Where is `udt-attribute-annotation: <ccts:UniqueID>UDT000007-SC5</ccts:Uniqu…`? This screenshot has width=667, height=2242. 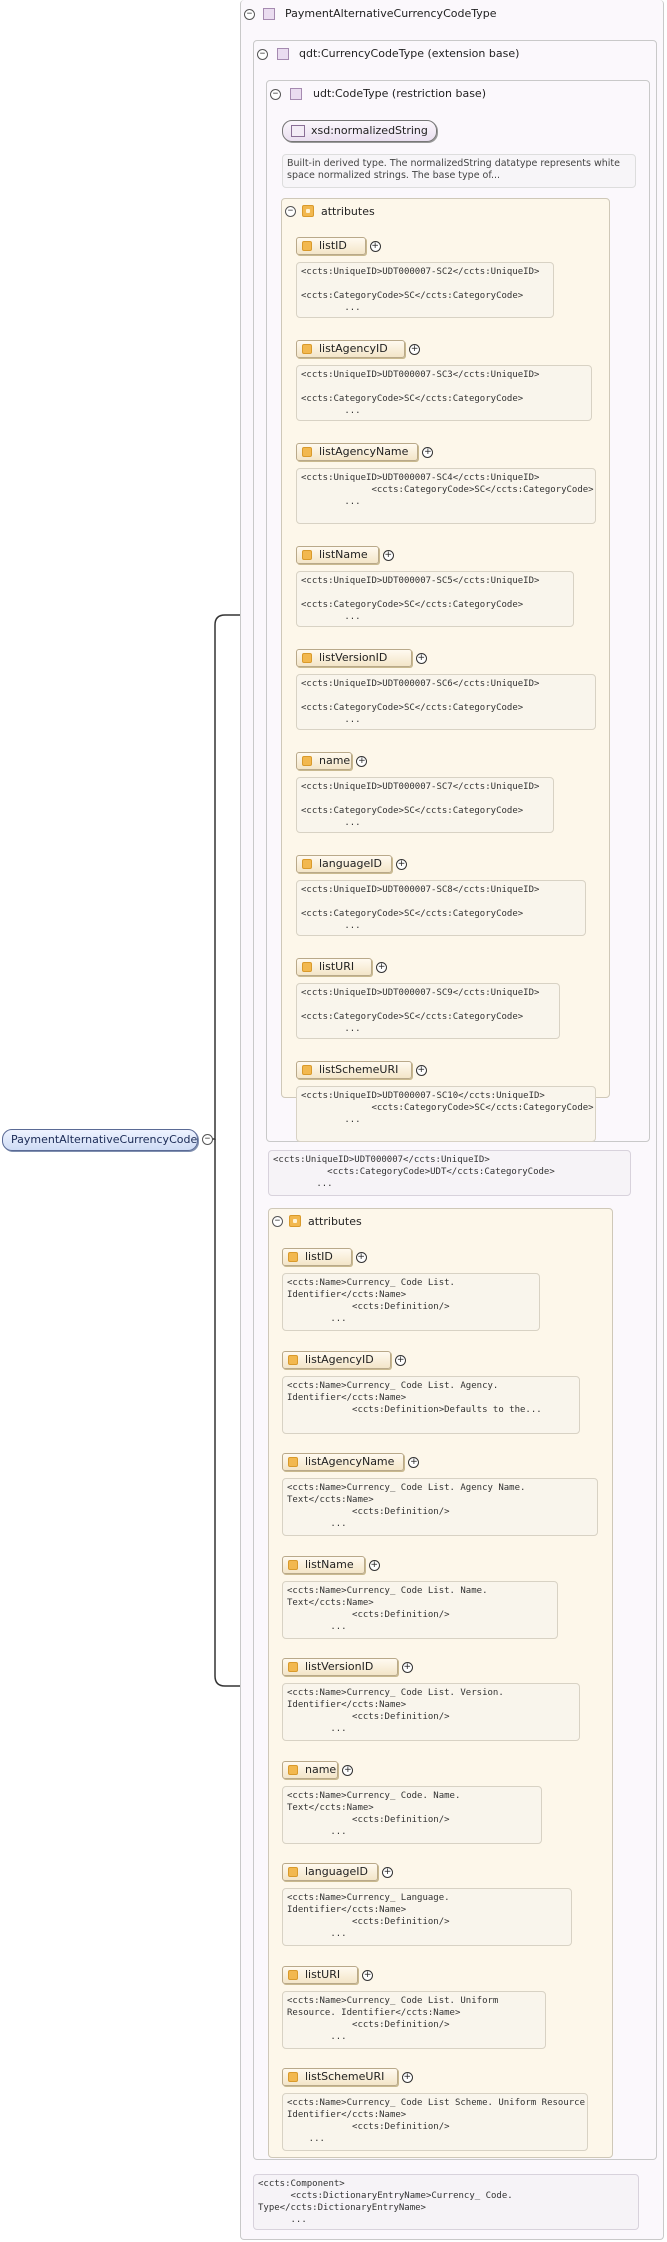 udt-attribute-annotation: <ccts:UniqueID>UDT000007-SC5</ccts:Uniqu… is located at coordinates (435, 599).